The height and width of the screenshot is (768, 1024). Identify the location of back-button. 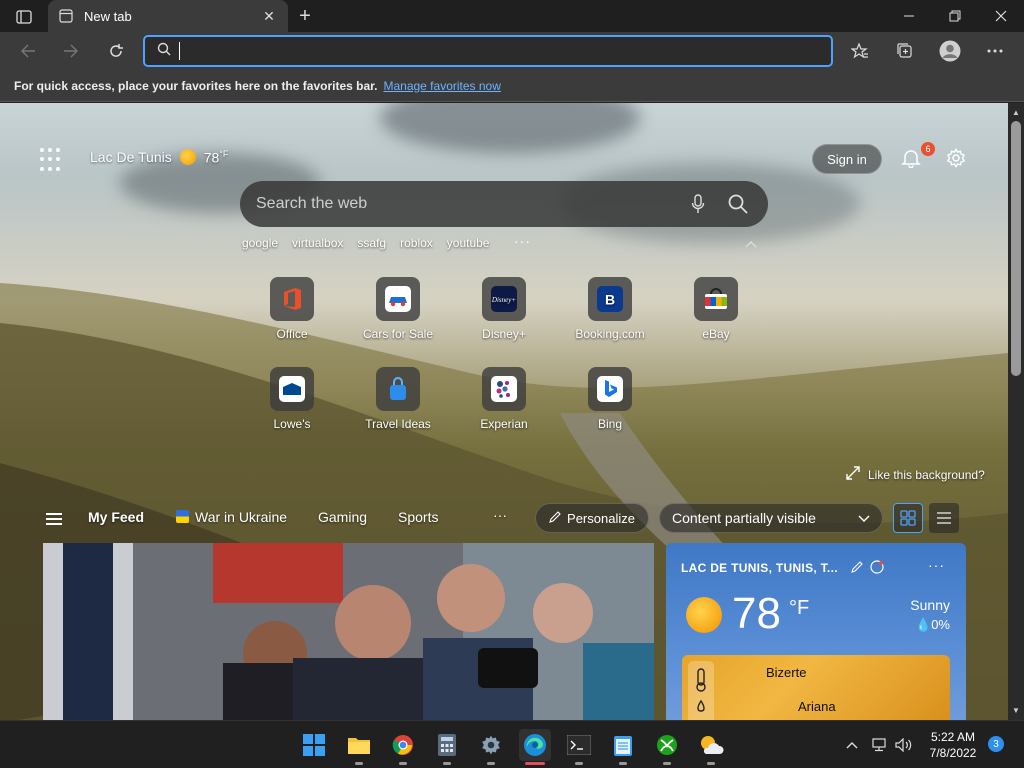
(28, 51).